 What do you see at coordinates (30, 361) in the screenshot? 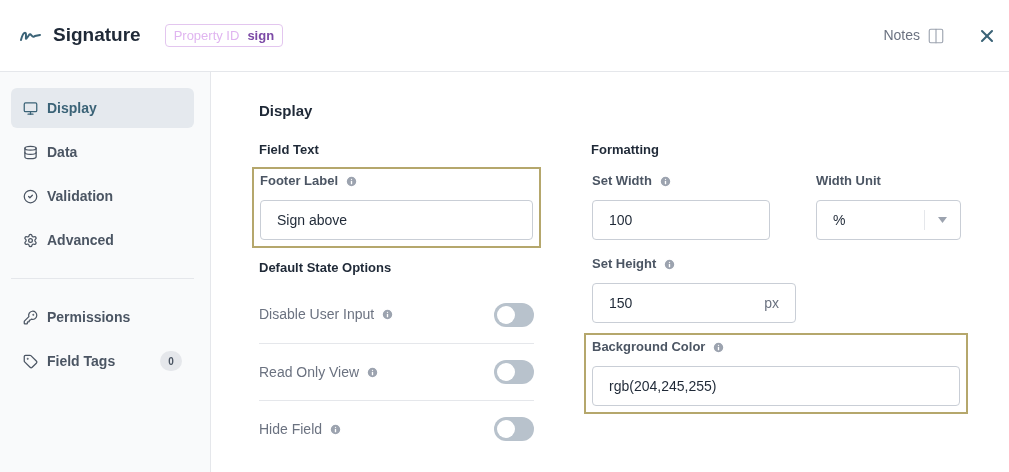
I see `tag-icon` at bounding box center [30, 361].